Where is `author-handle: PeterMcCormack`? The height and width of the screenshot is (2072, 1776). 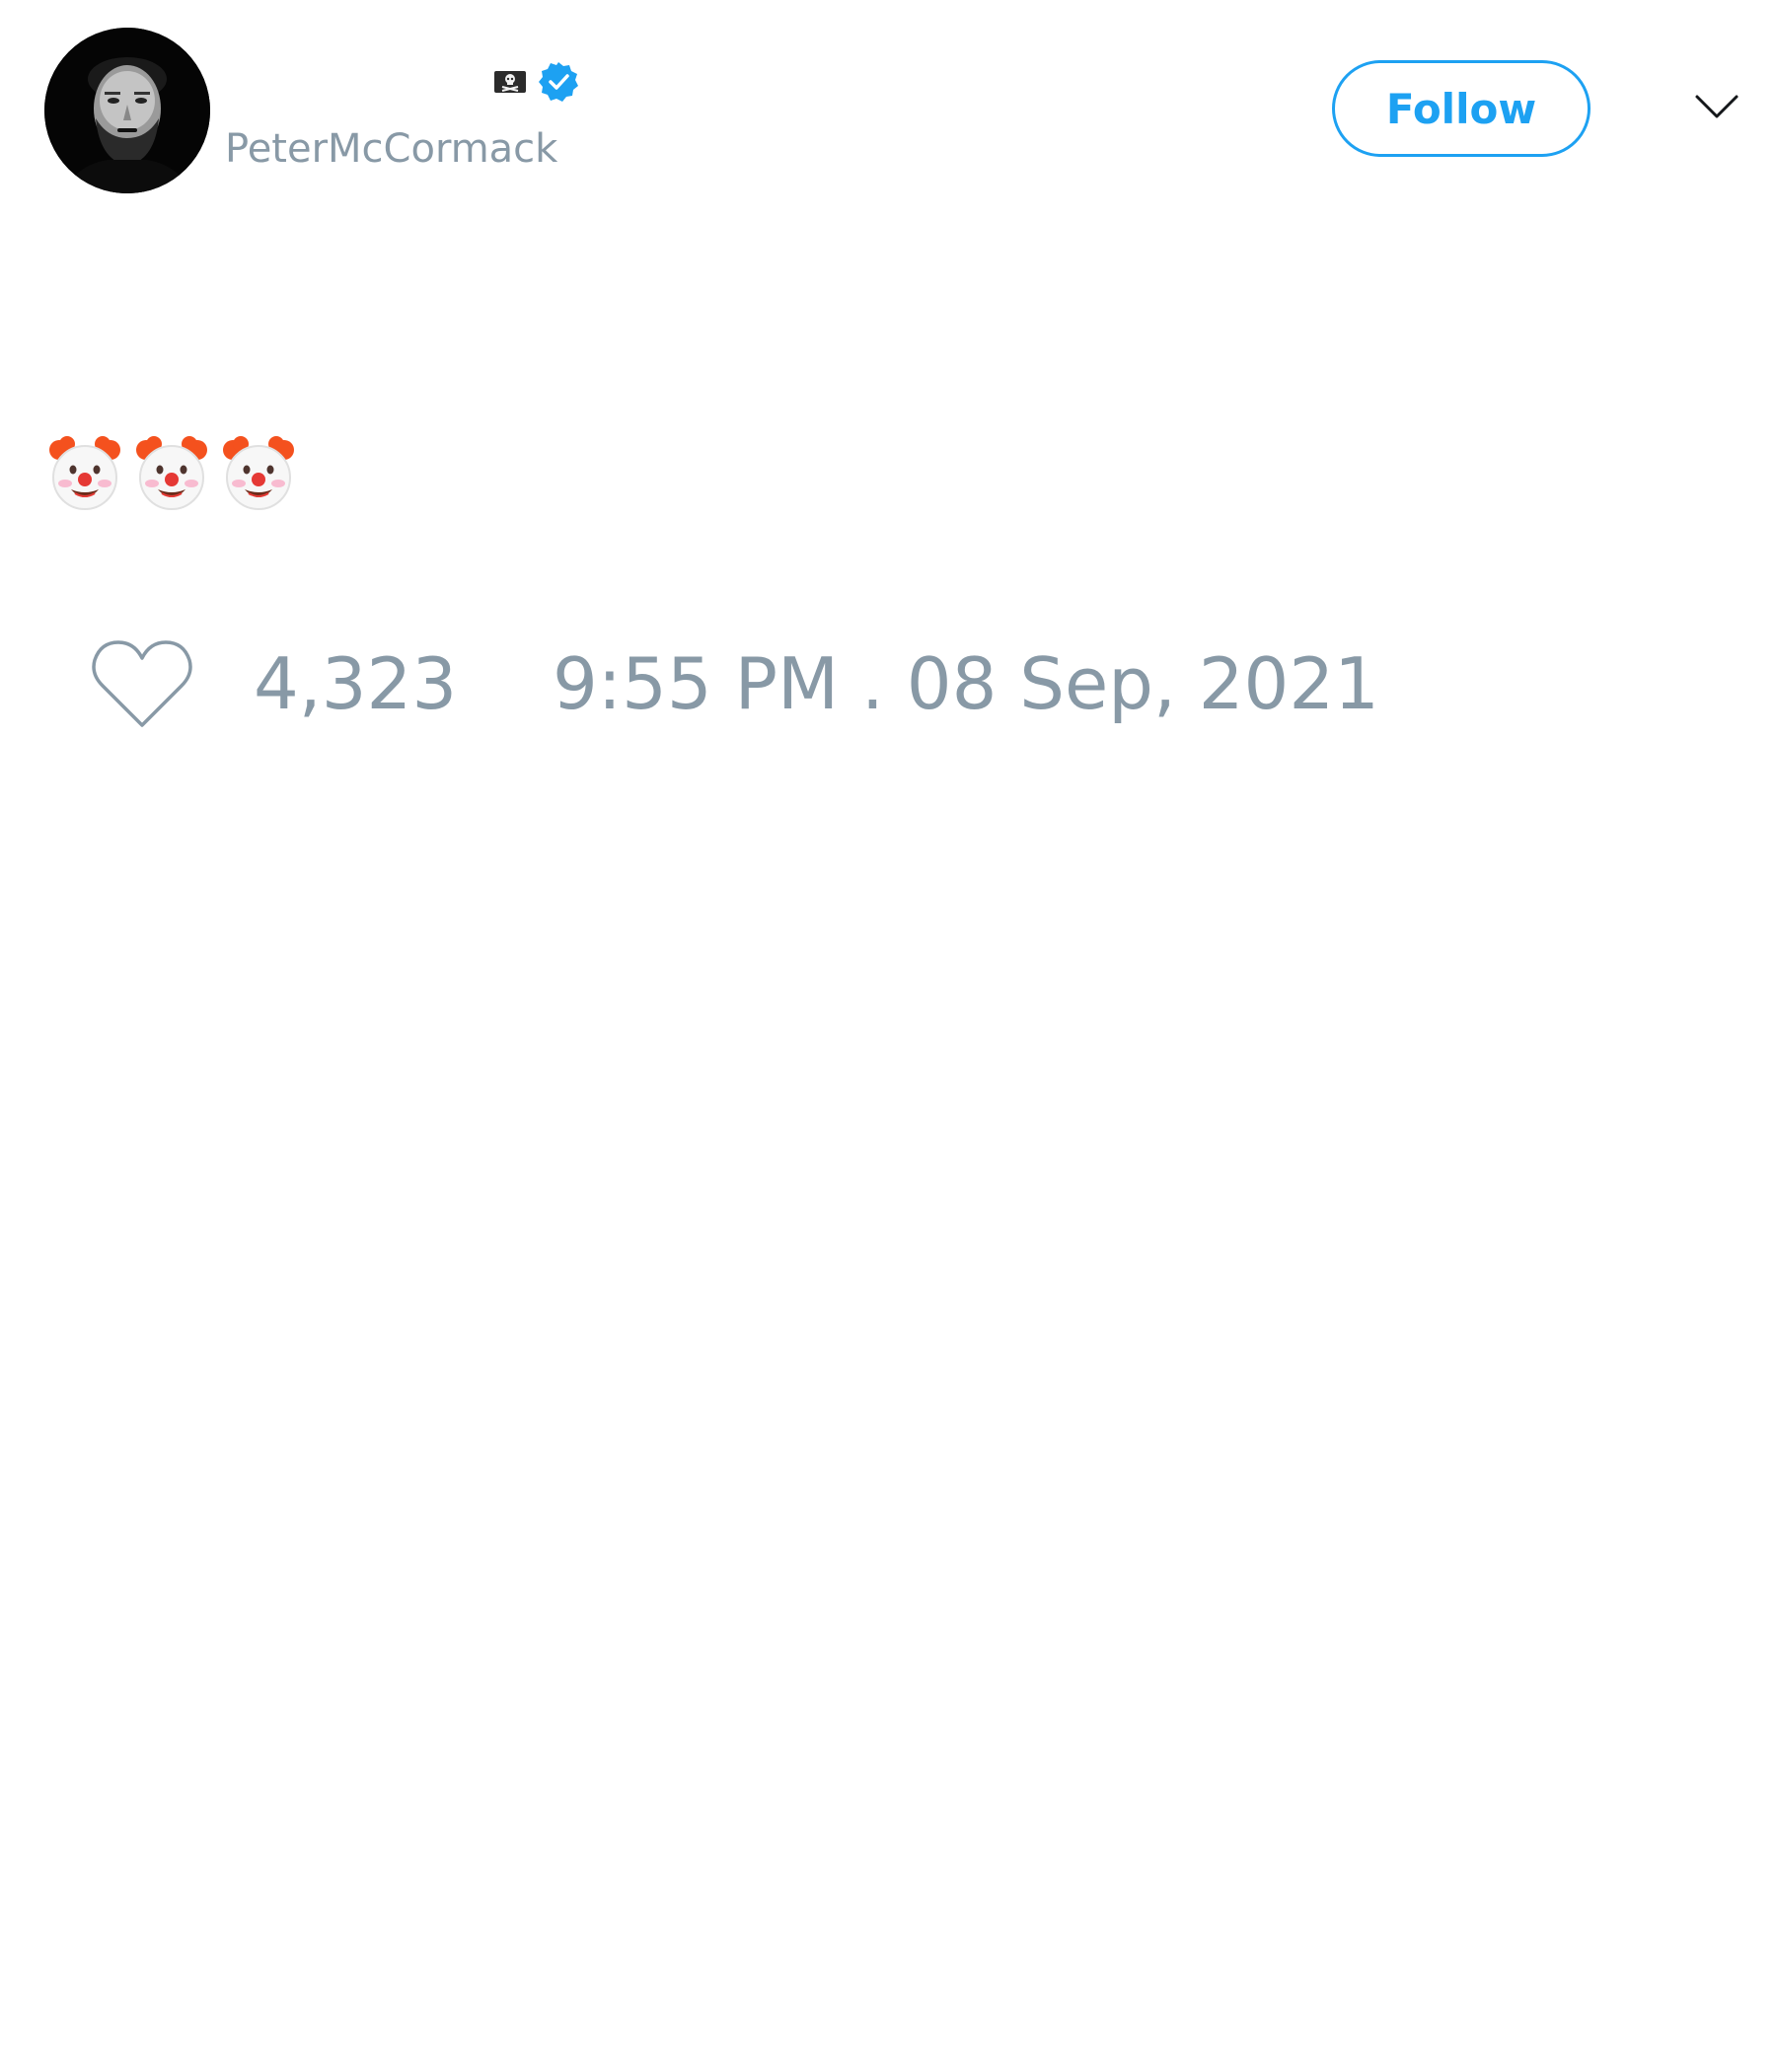
author-handle: PeterMcCormack is located at coordinates (391, 149).